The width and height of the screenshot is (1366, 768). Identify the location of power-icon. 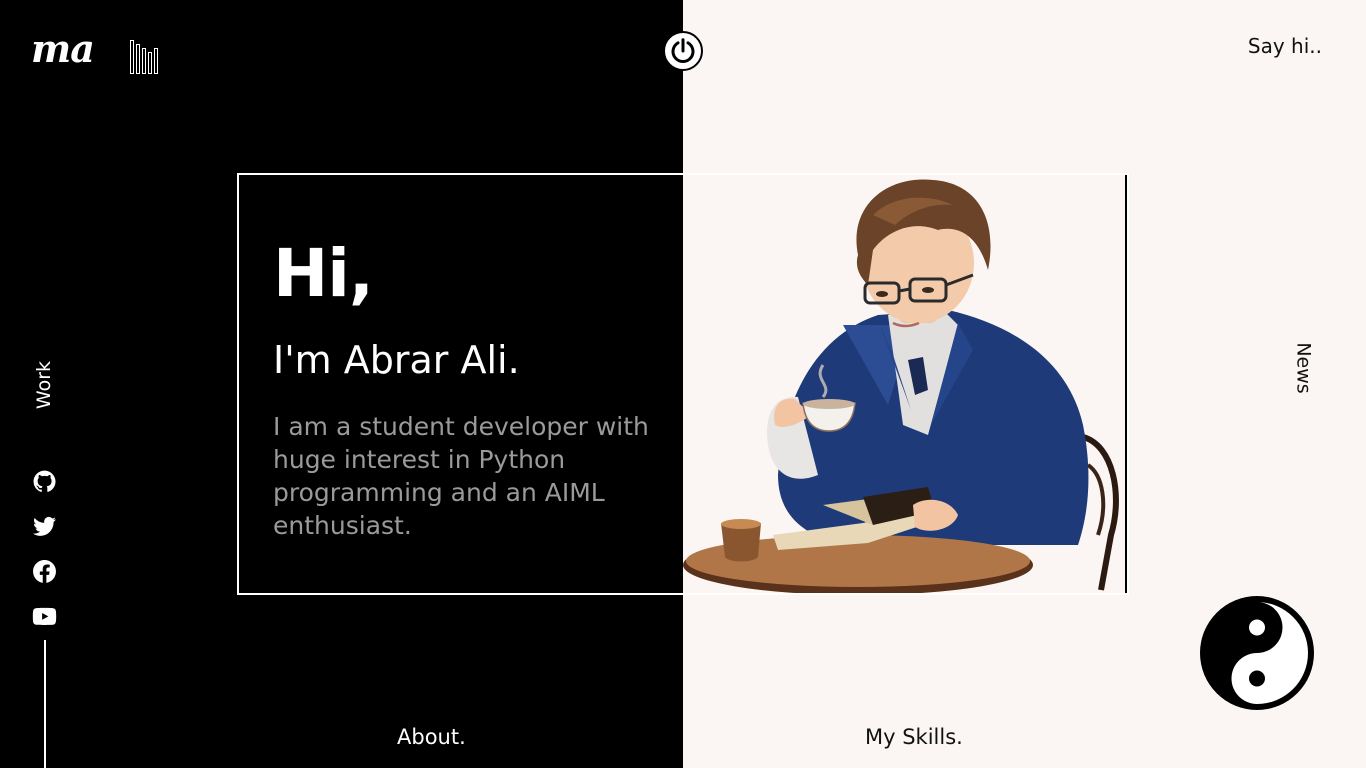
(683, 51).